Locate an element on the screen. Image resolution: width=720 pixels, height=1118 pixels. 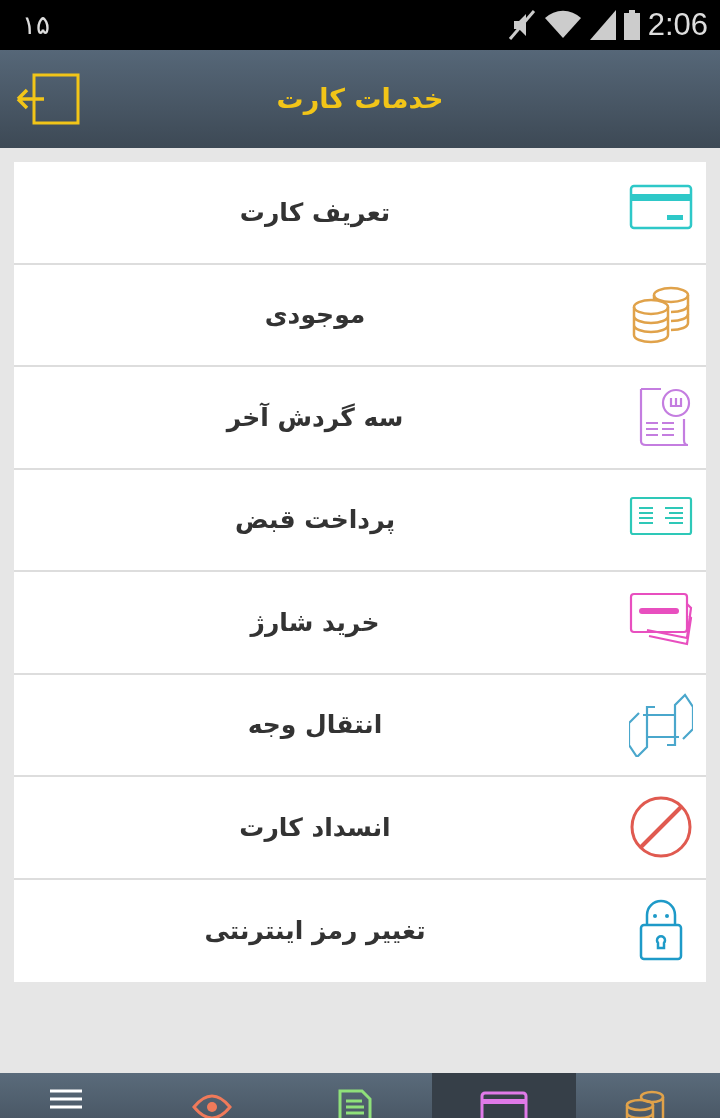
wifi-icon is located at coordinates (562, 25).